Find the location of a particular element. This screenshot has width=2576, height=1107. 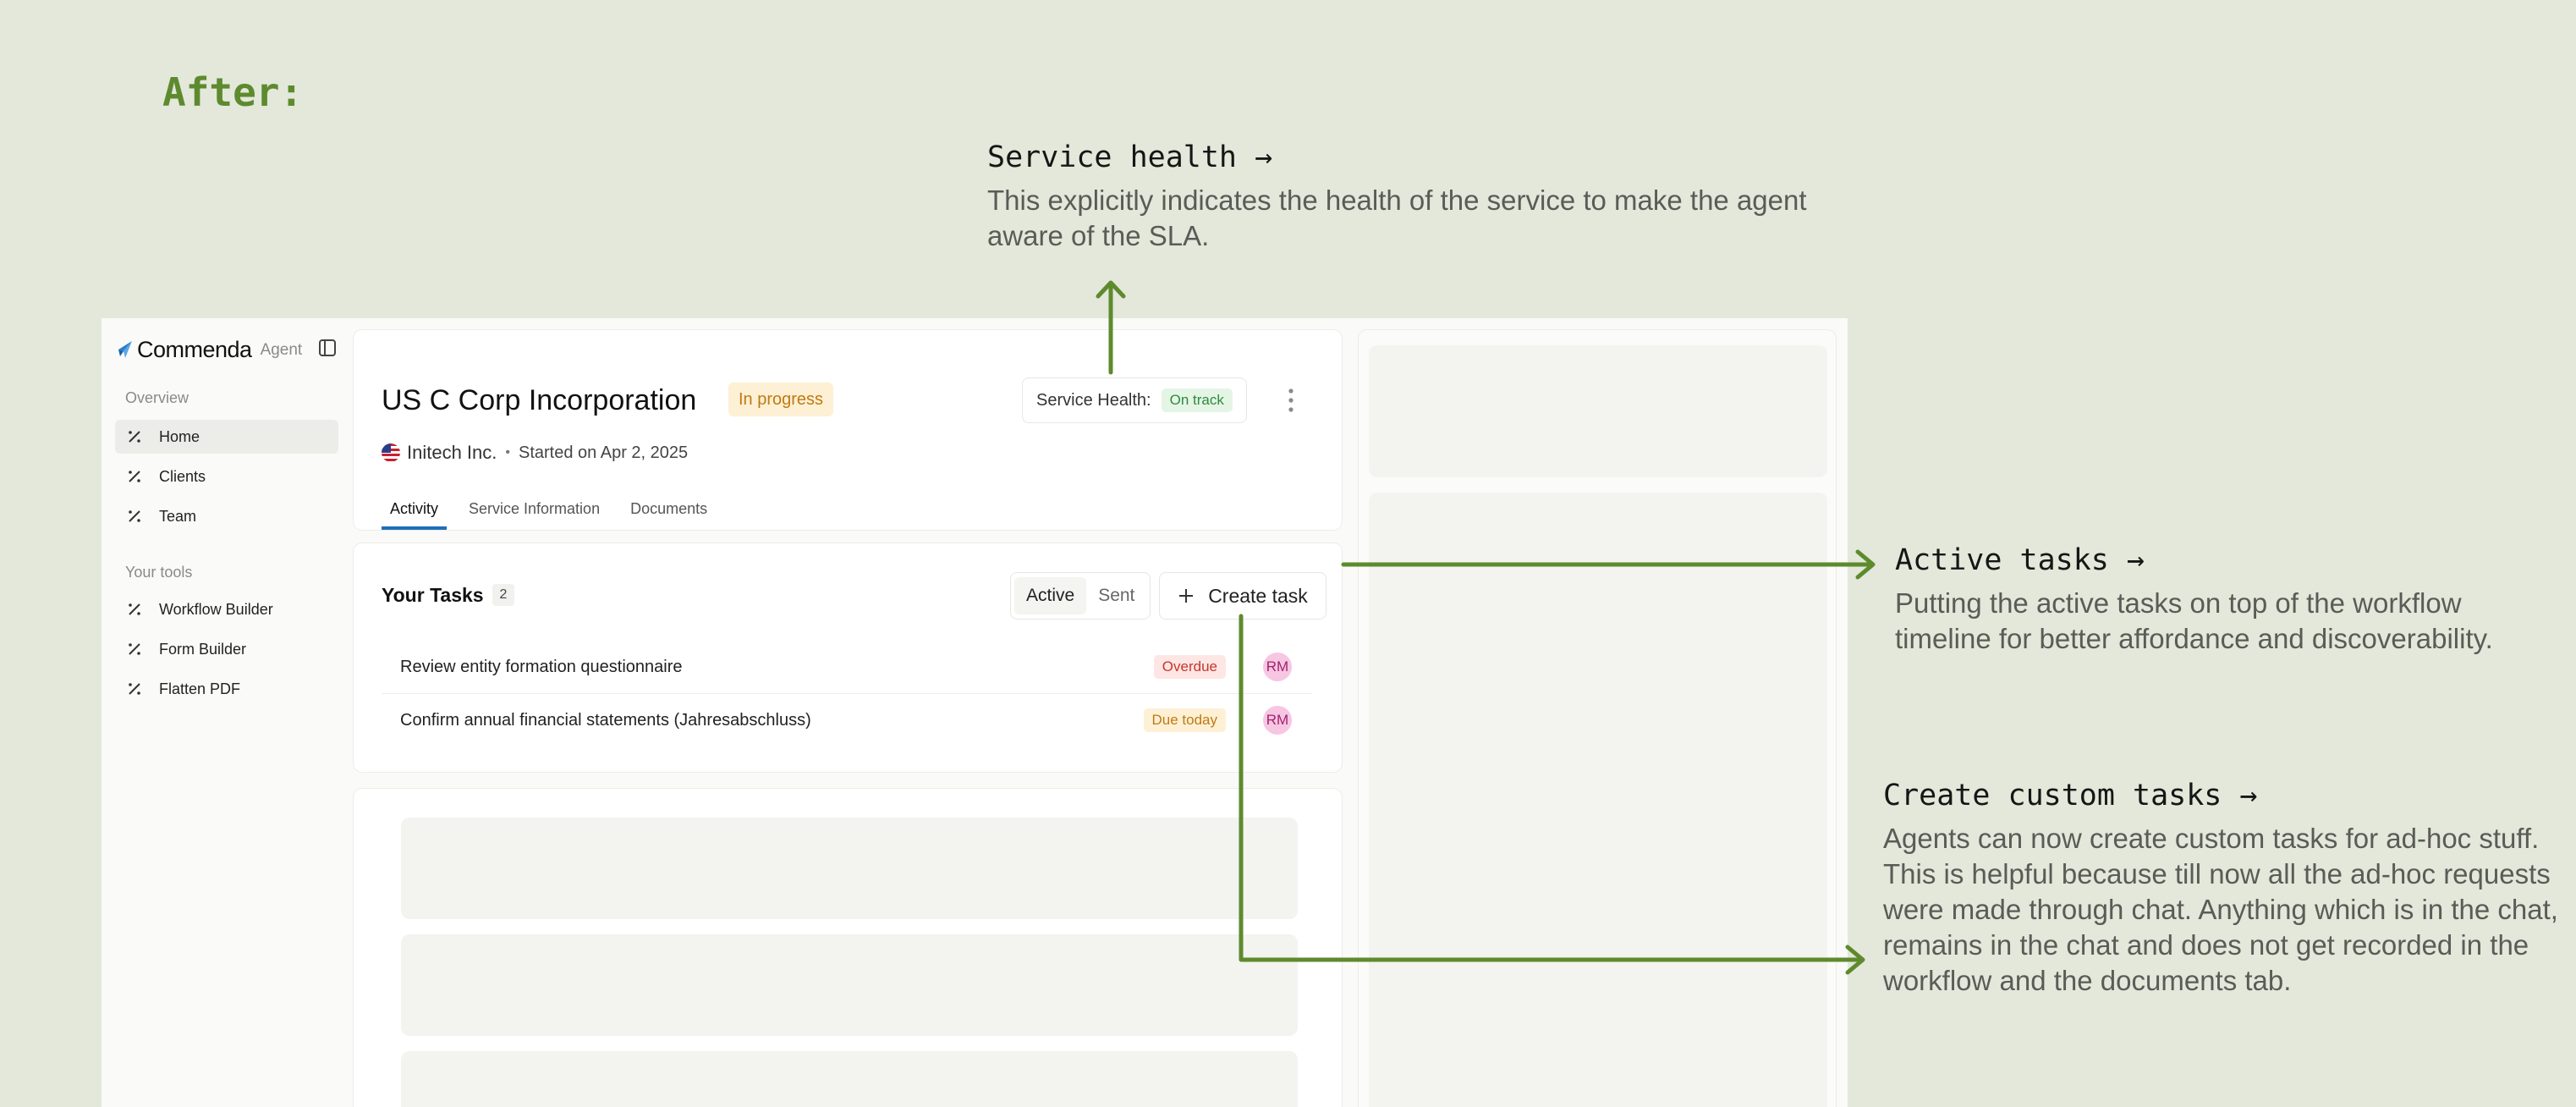

arrow-create-custom-tasks is located at coordinates (1551, 788).